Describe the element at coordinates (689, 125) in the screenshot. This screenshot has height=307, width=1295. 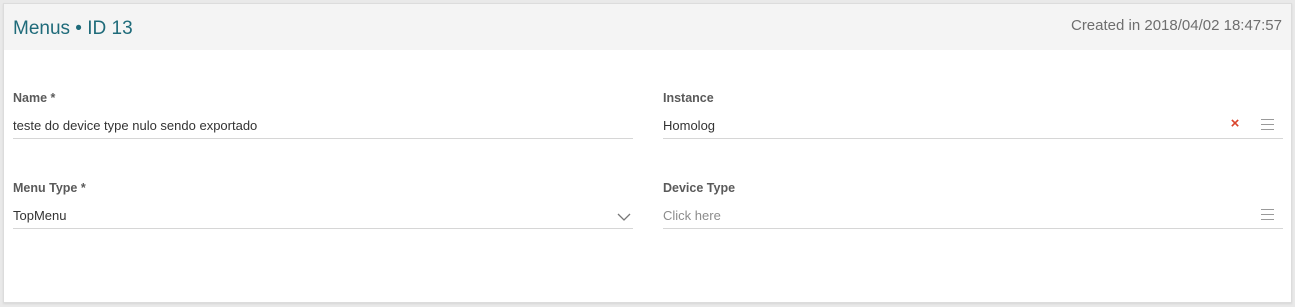
I see `instance-value: Homolog` at that location.